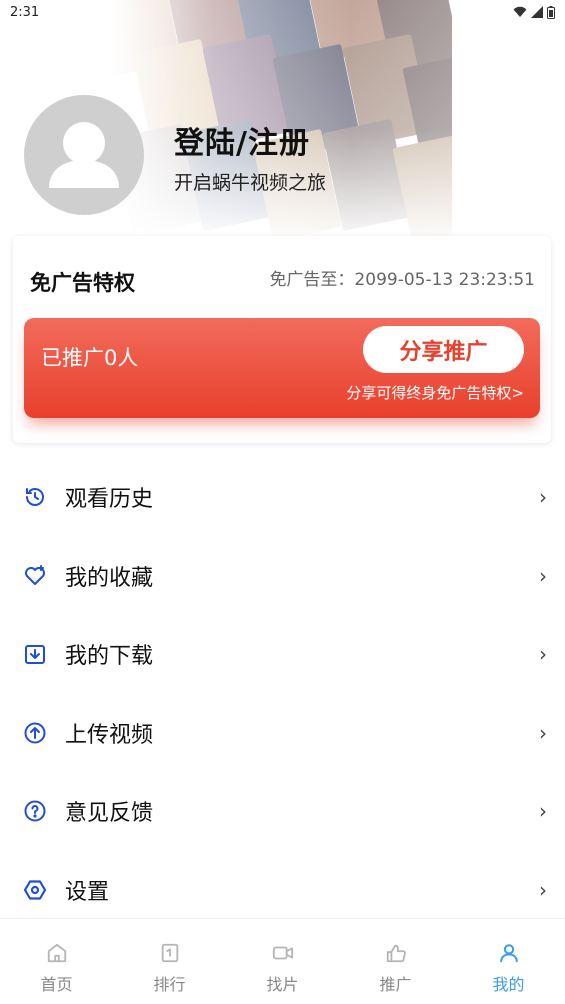  Describe the element at coordinates (57, 953) in the screenshot. I see `home-icon` at that location.